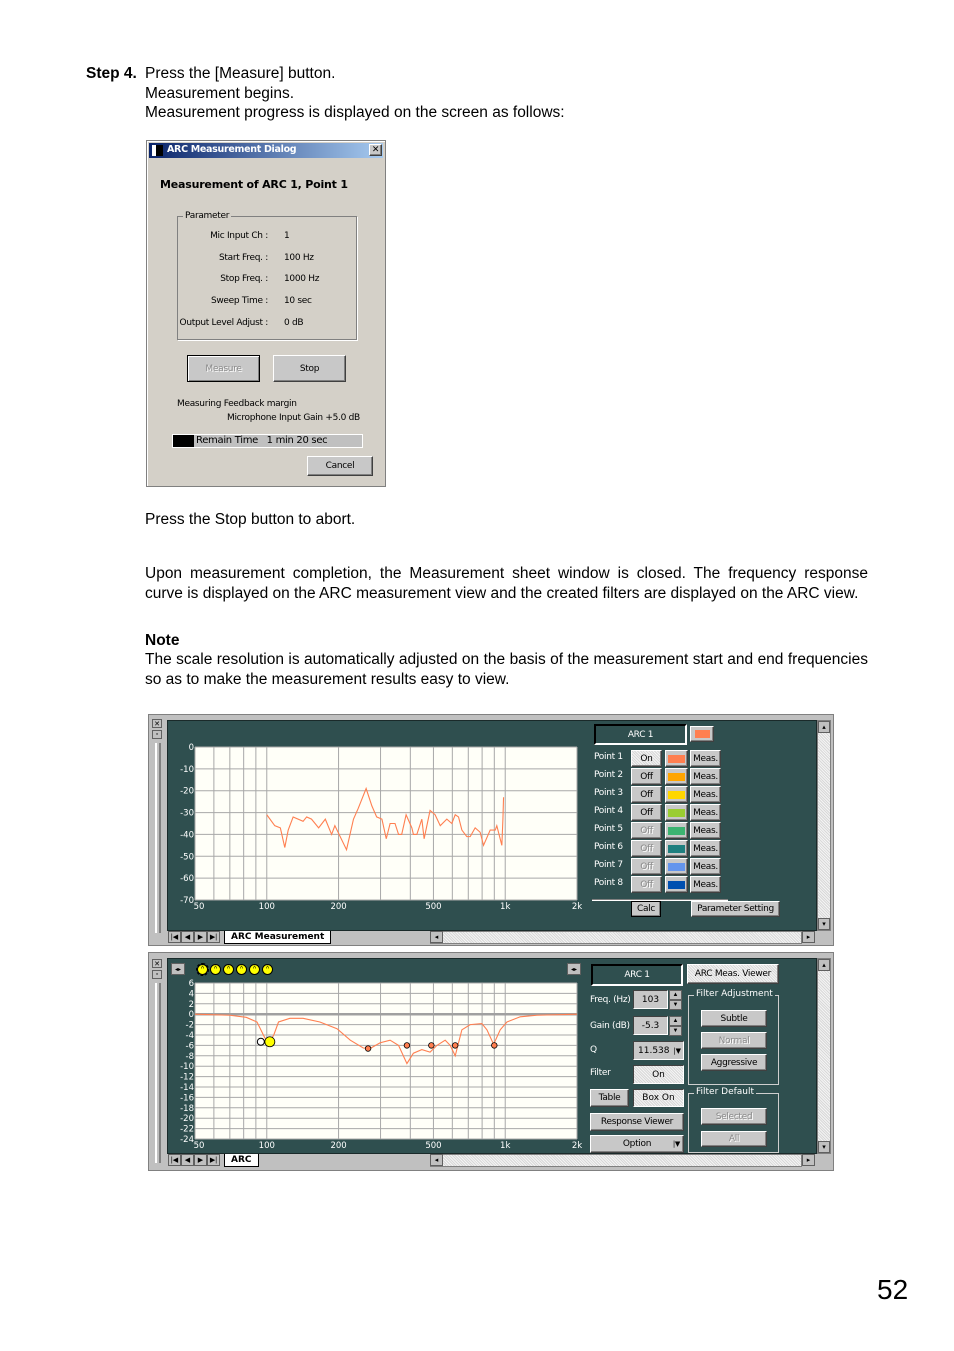  Describe the element at coordinates (243, 257) in the screenshot. I see `param-label: Start Freq. :` at that location.